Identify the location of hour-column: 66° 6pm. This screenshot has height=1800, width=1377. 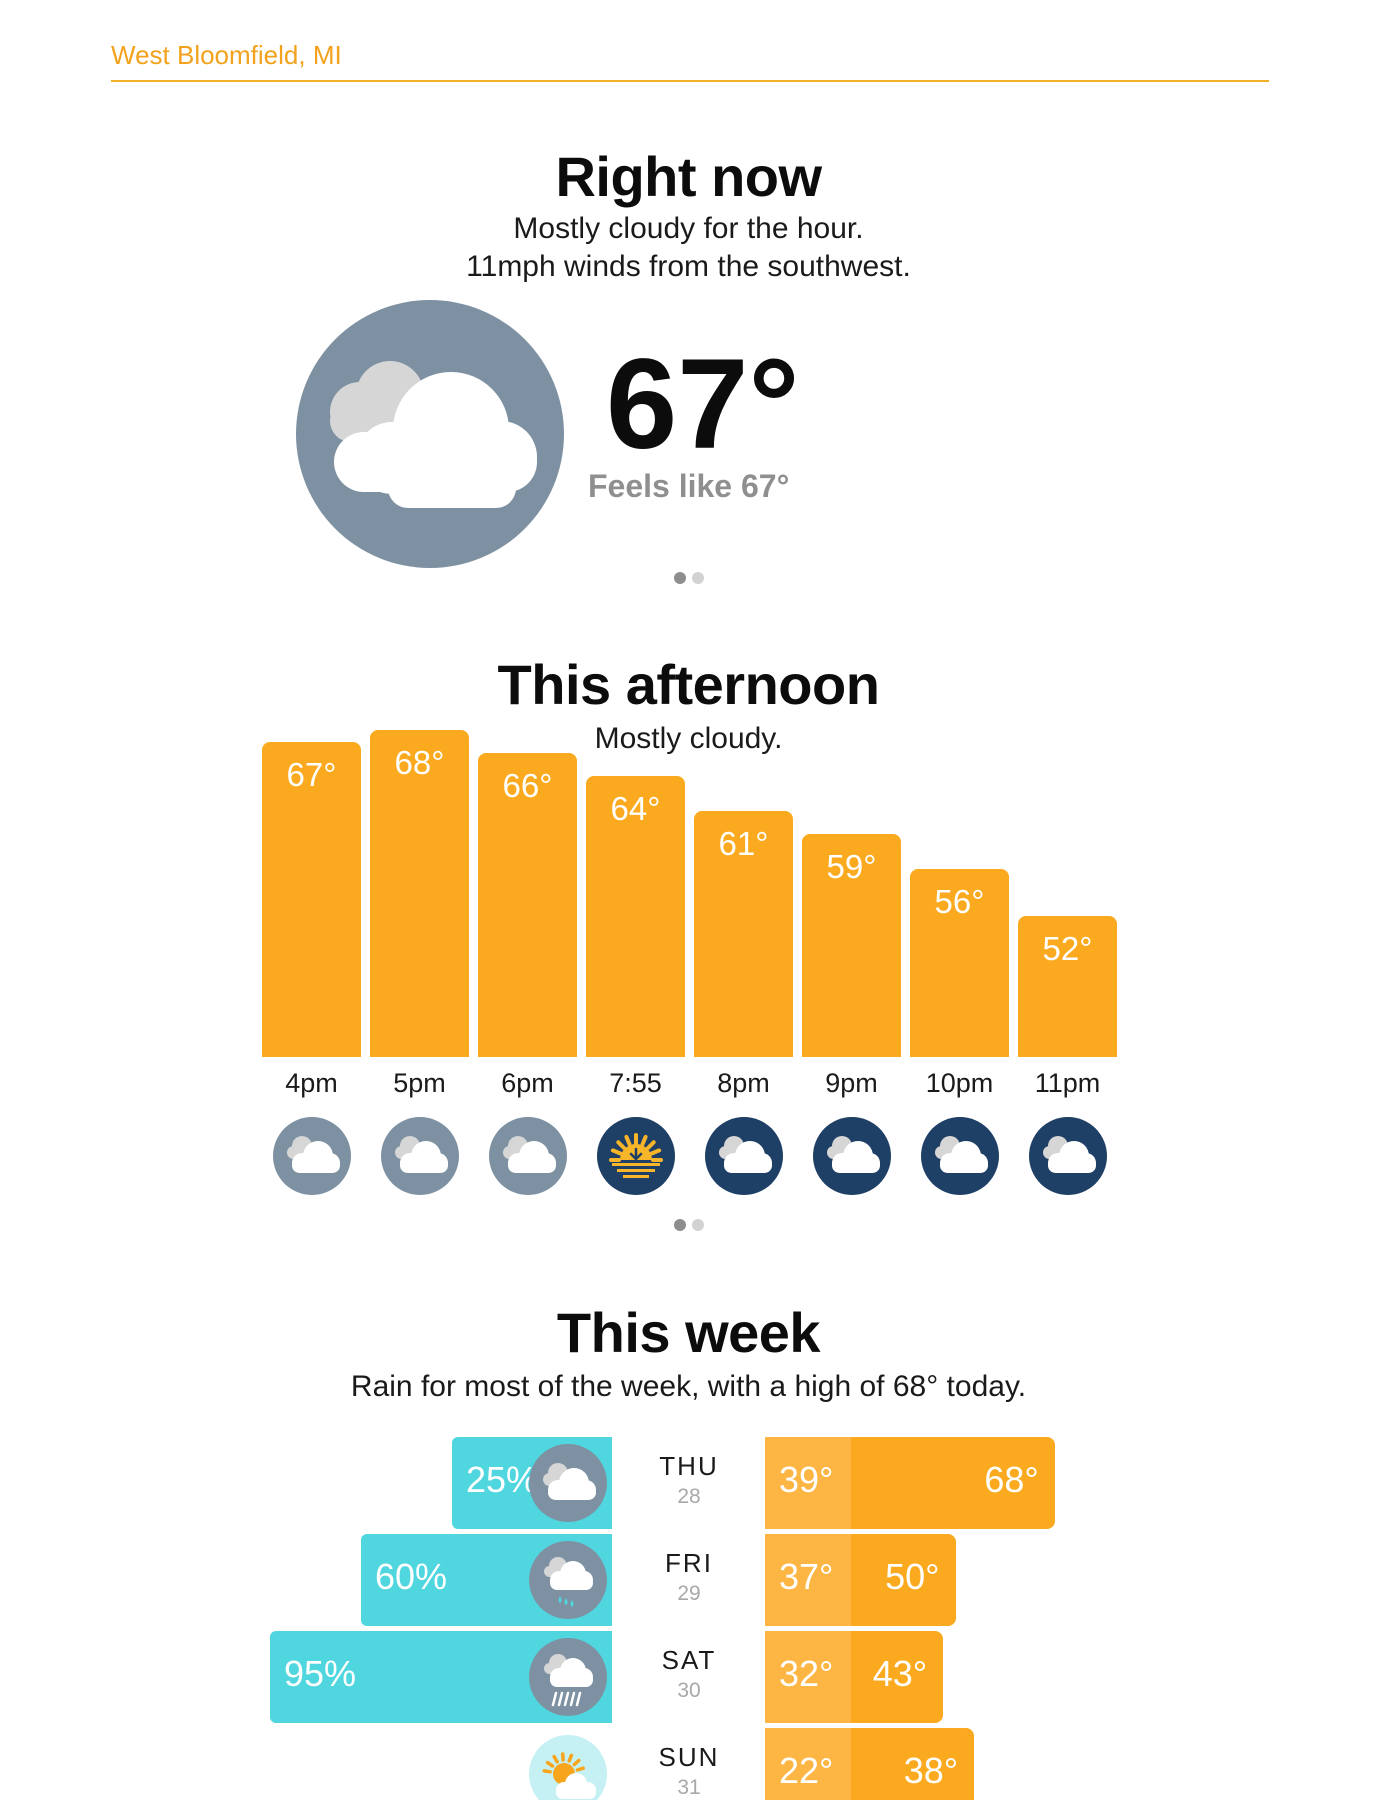
(527, 950).